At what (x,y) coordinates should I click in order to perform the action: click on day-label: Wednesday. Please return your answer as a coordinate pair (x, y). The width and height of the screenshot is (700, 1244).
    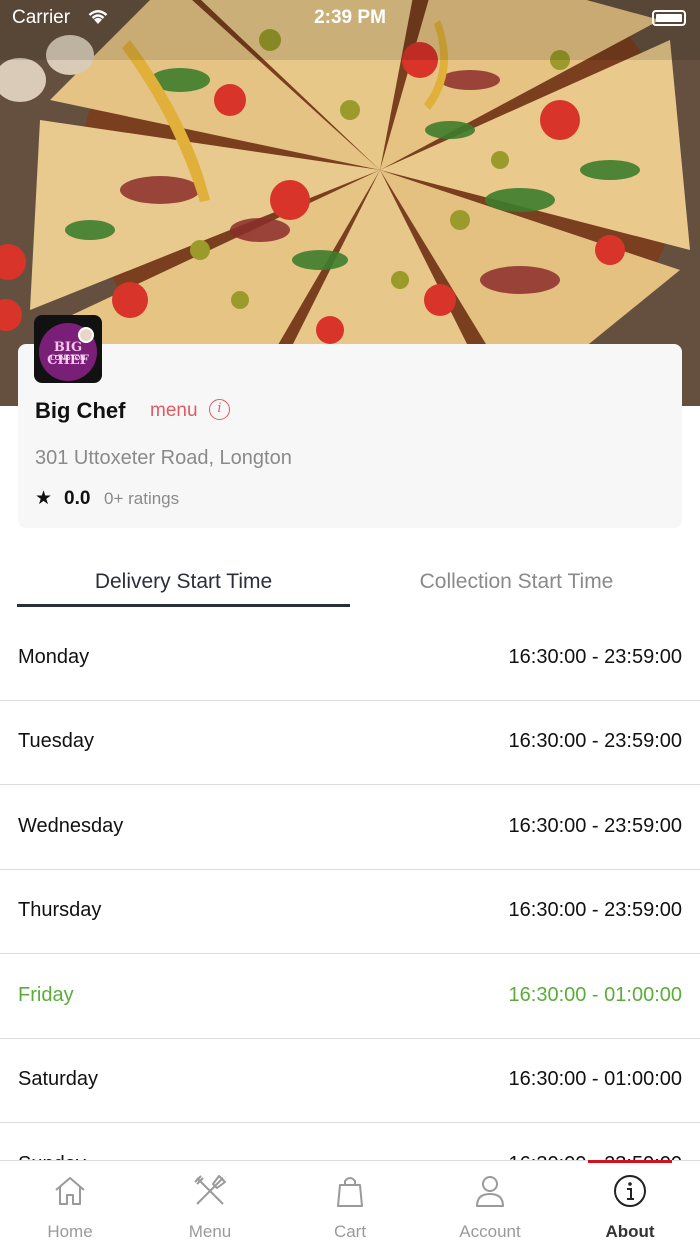
    Looking at the image, I should click on (71, 826).